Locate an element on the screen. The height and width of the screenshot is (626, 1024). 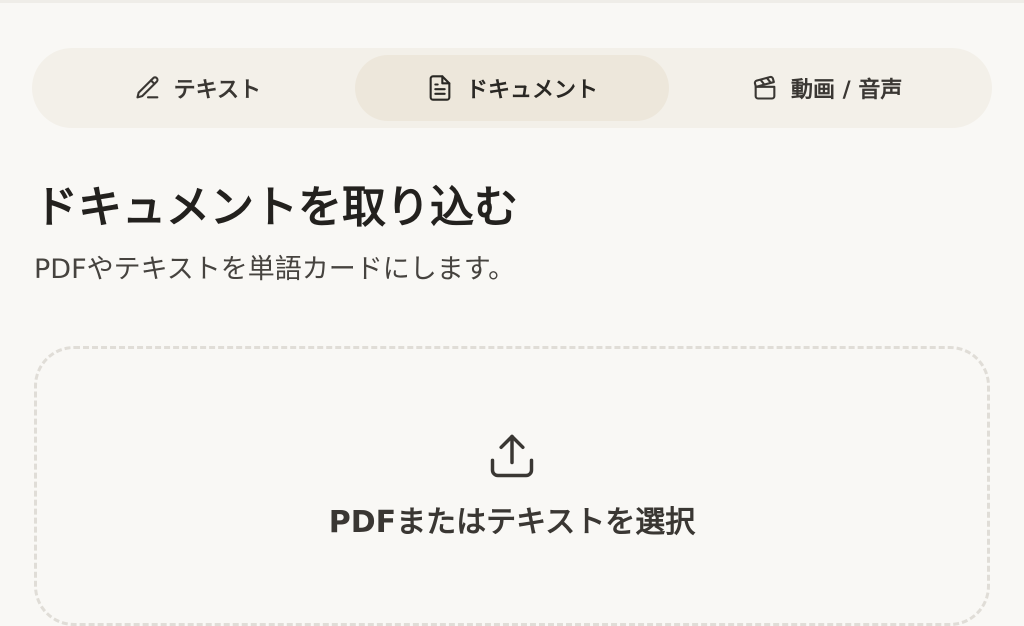
source-tabs: テキスト ドキュメント 動画 / 音声 is located at coordinates (512, 88).